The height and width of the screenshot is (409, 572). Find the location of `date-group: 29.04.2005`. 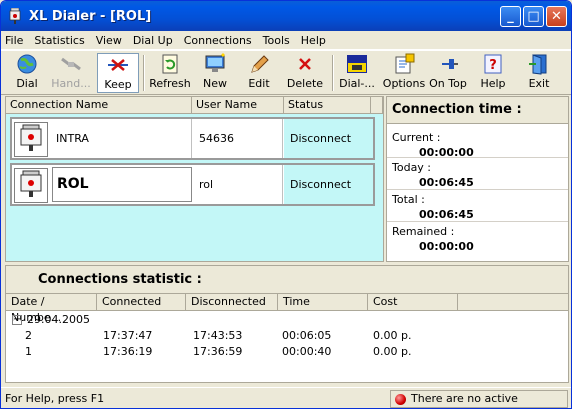

date-group: 29.04.2005 is located at coordinates (58, 320).